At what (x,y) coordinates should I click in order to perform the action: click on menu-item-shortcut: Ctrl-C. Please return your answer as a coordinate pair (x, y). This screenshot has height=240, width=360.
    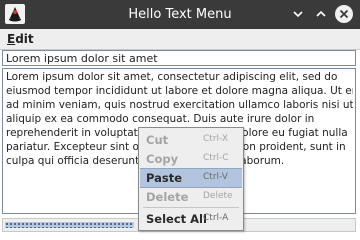
    Looking at the image, I should click on (216, 158).